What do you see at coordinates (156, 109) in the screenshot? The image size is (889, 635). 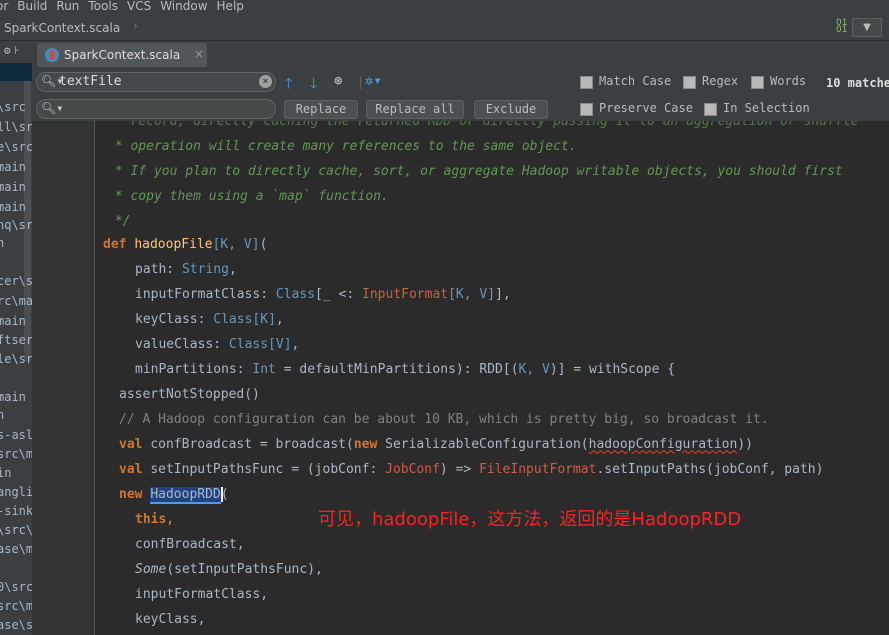 I see `replace-field: 🔍︎▾` at bounding box center [156, 109].